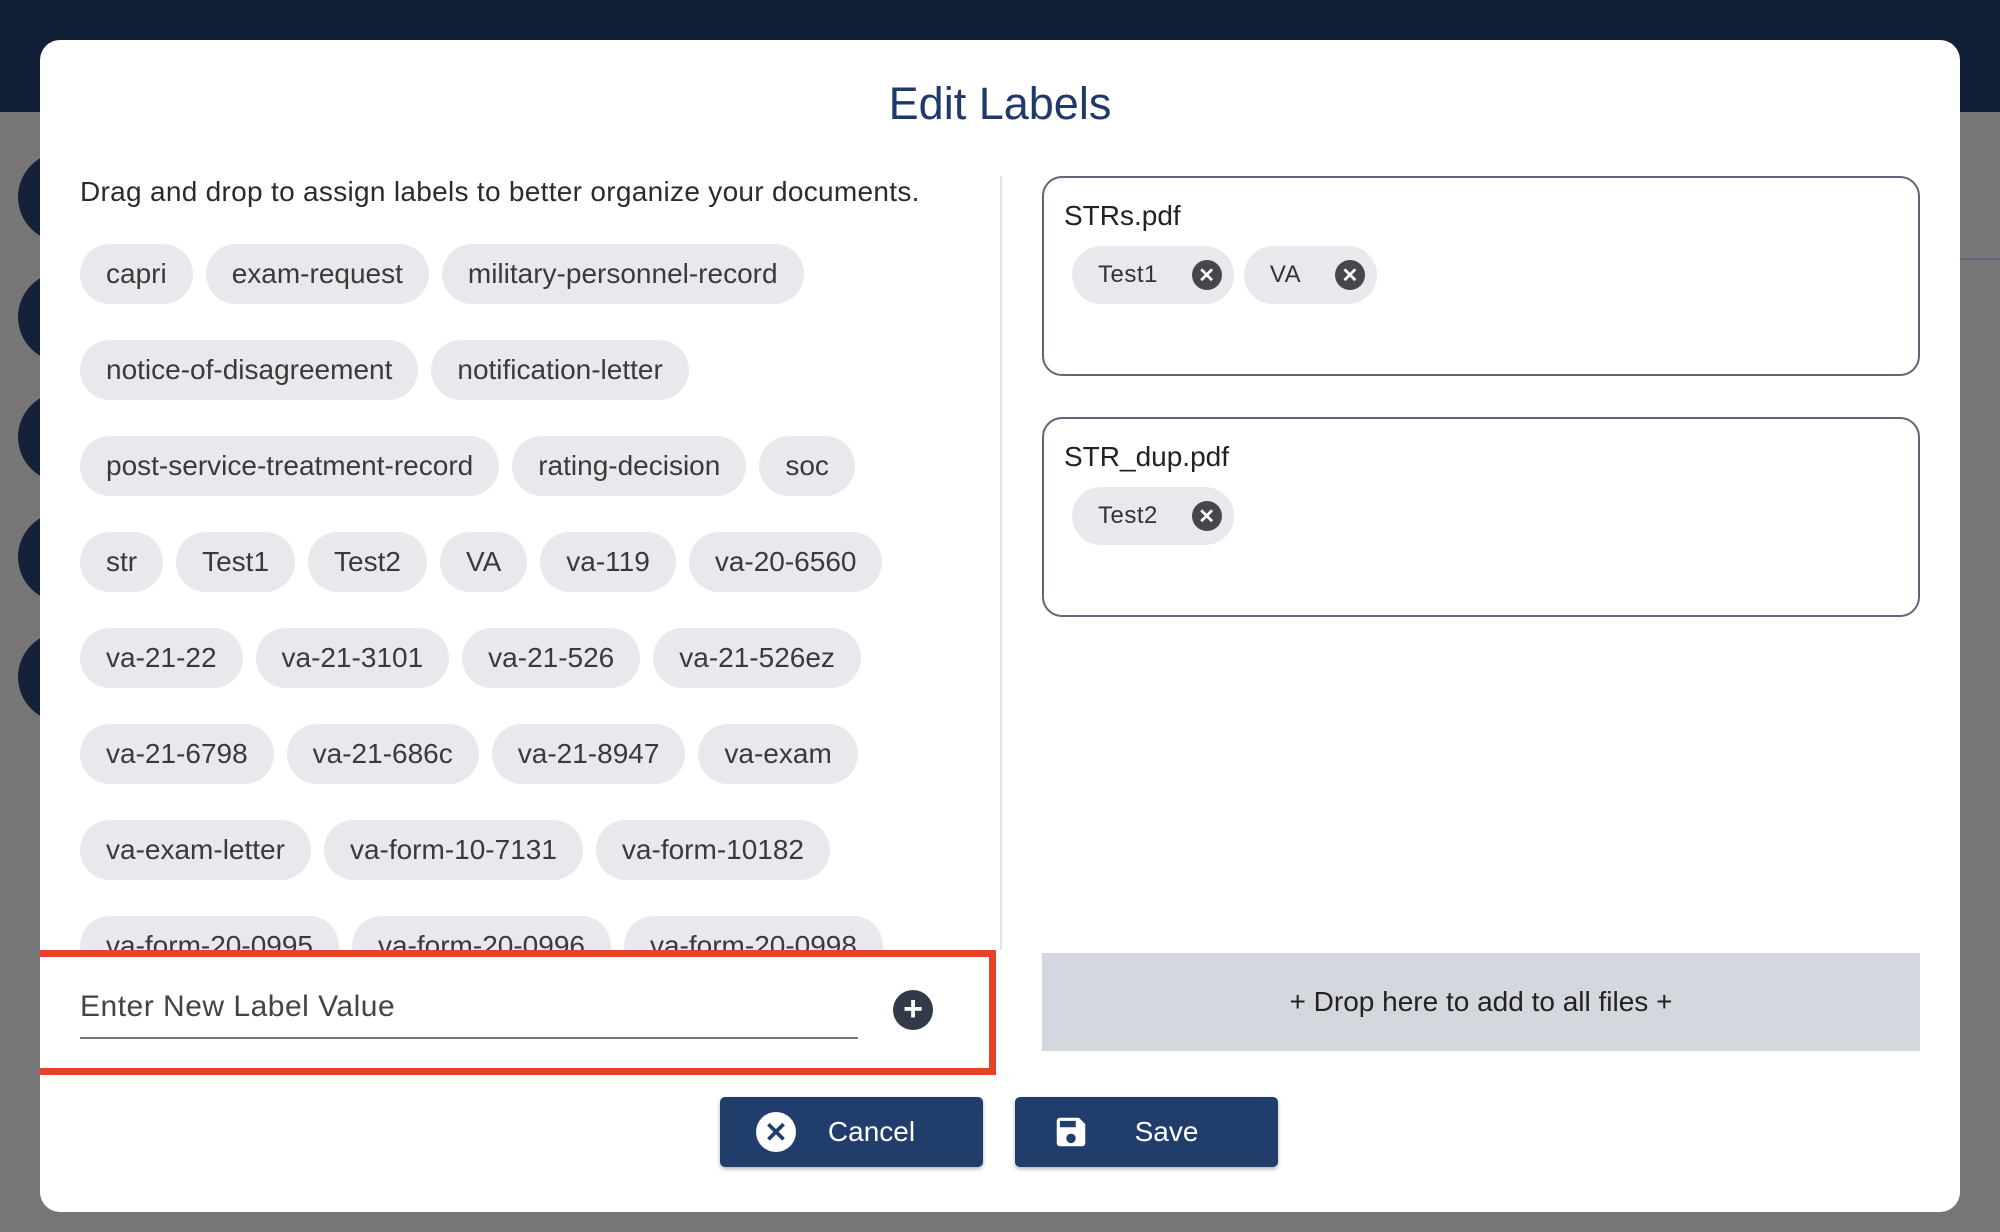 The height and width of the screenshot is (1232, 2000). I want to click on label-chip: exam-request, so click(317, 274).